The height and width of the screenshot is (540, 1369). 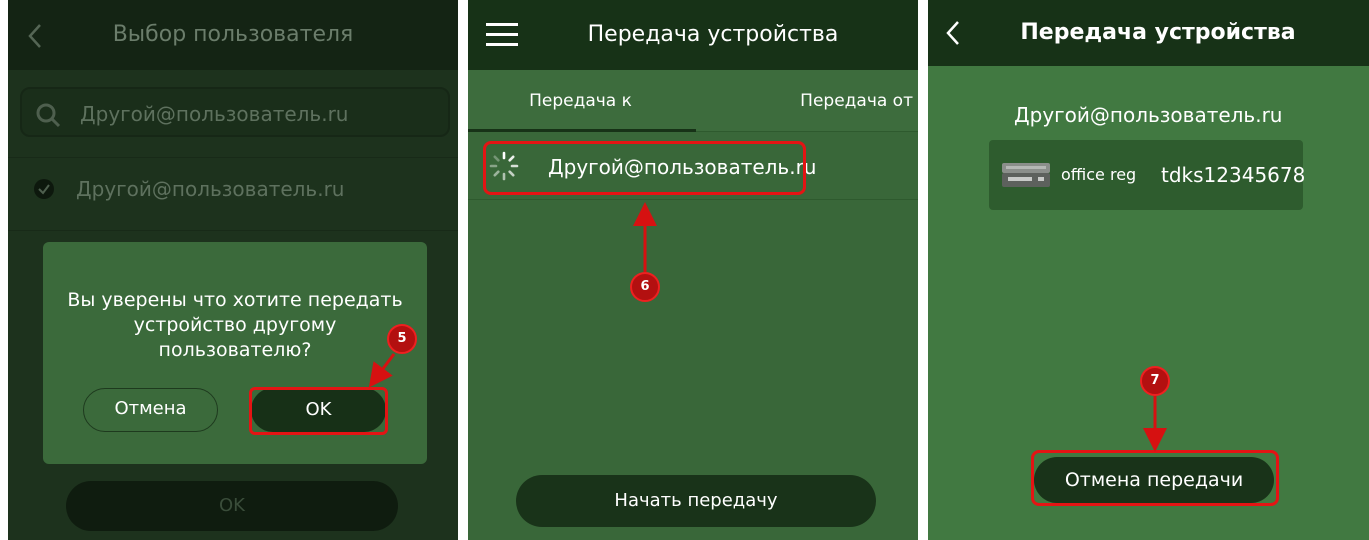 I want to click on start-transfer-button: Начать передачу, so click(x=696, y=501).